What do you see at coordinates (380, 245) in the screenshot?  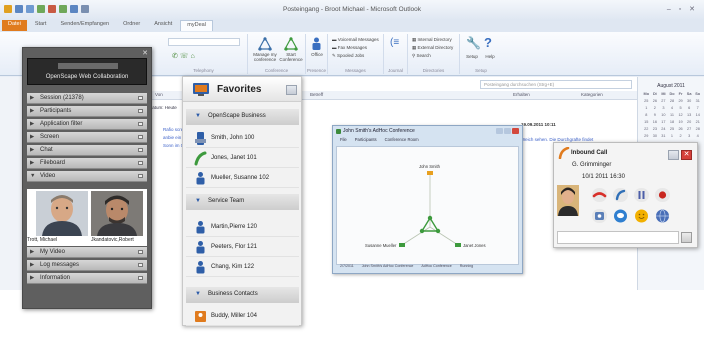 I see `participant-node-label: Susanne Mueller` at bounding box center [380, 245].